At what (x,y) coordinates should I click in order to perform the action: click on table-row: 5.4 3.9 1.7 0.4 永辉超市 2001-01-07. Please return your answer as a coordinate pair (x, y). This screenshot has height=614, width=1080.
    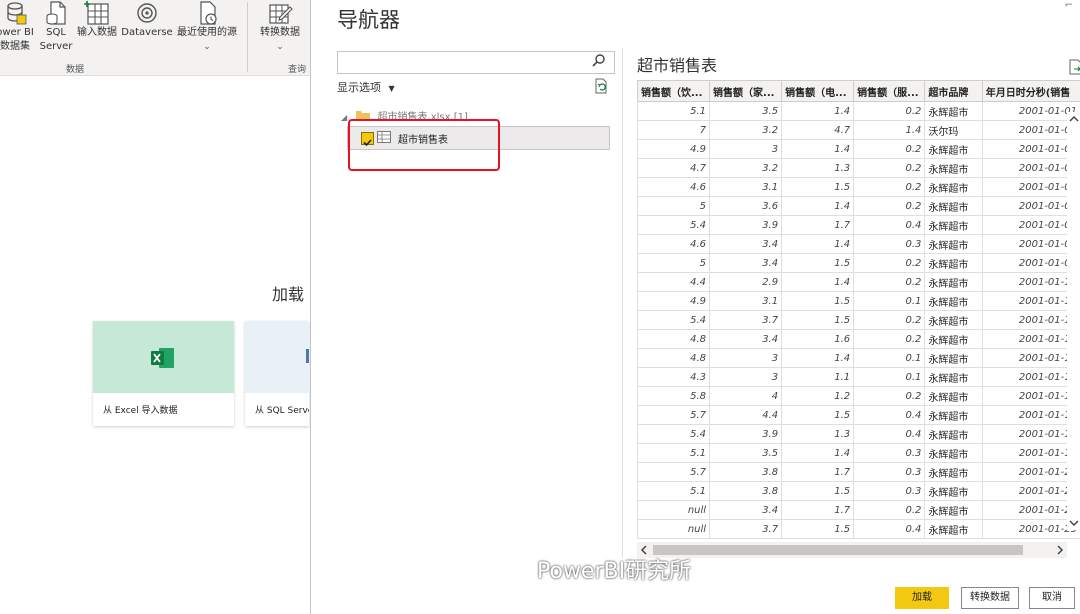
    Looking at the image, I should click on (858, 225).